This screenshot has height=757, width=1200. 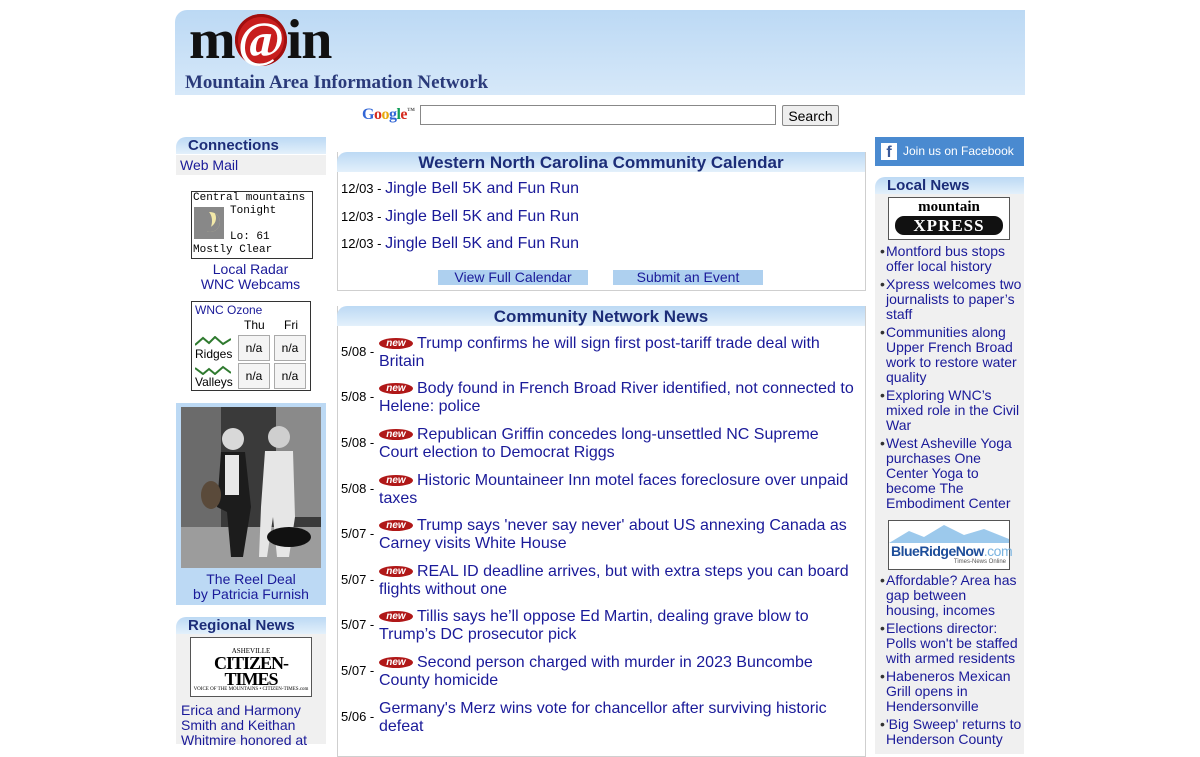 I want to click on wnc-webcams-link: WNC Webcams, so click(x=250, y=284).